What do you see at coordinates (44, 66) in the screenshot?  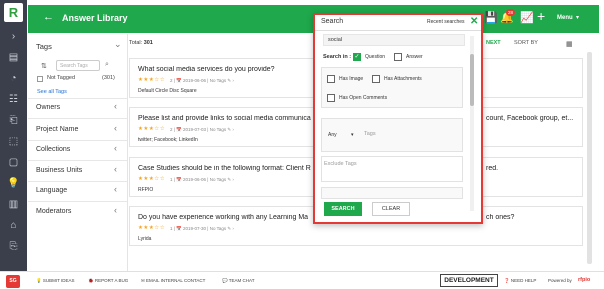 I see `sort-icon: ⇅` at bounding box center [44, 66].